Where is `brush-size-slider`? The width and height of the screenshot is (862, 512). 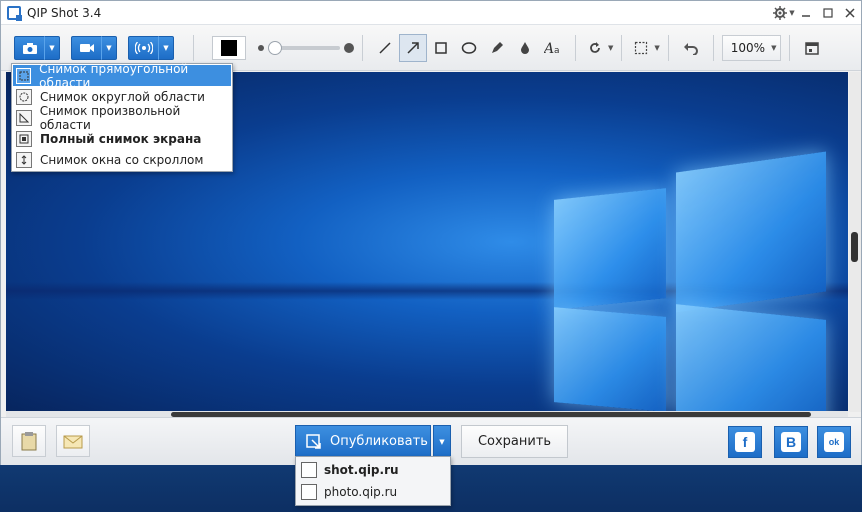 brush-size-slider is located at coordinates (306, 47).